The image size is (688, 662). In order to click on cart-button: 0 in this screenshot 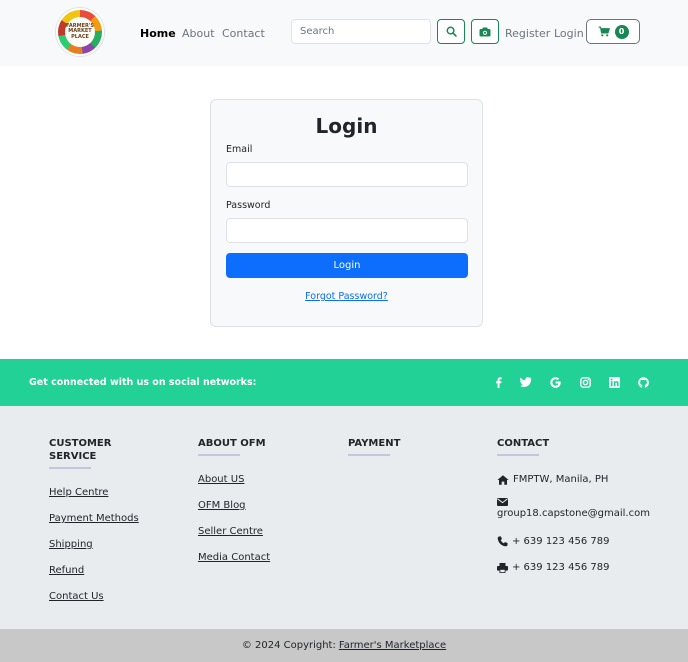, I will do `click(613, 31)`.